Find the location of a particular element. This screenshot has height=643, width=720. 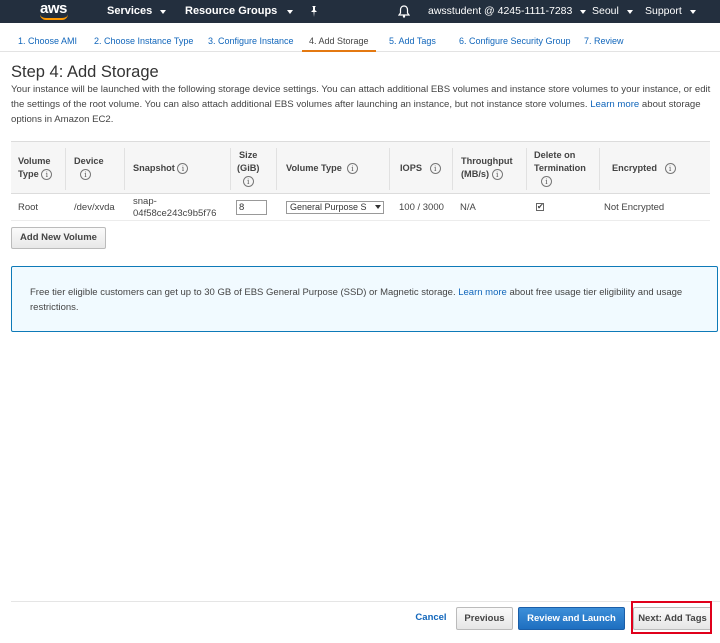

header-delete-on-termination: Delete on Termination i is located at coordinates (560, 169).